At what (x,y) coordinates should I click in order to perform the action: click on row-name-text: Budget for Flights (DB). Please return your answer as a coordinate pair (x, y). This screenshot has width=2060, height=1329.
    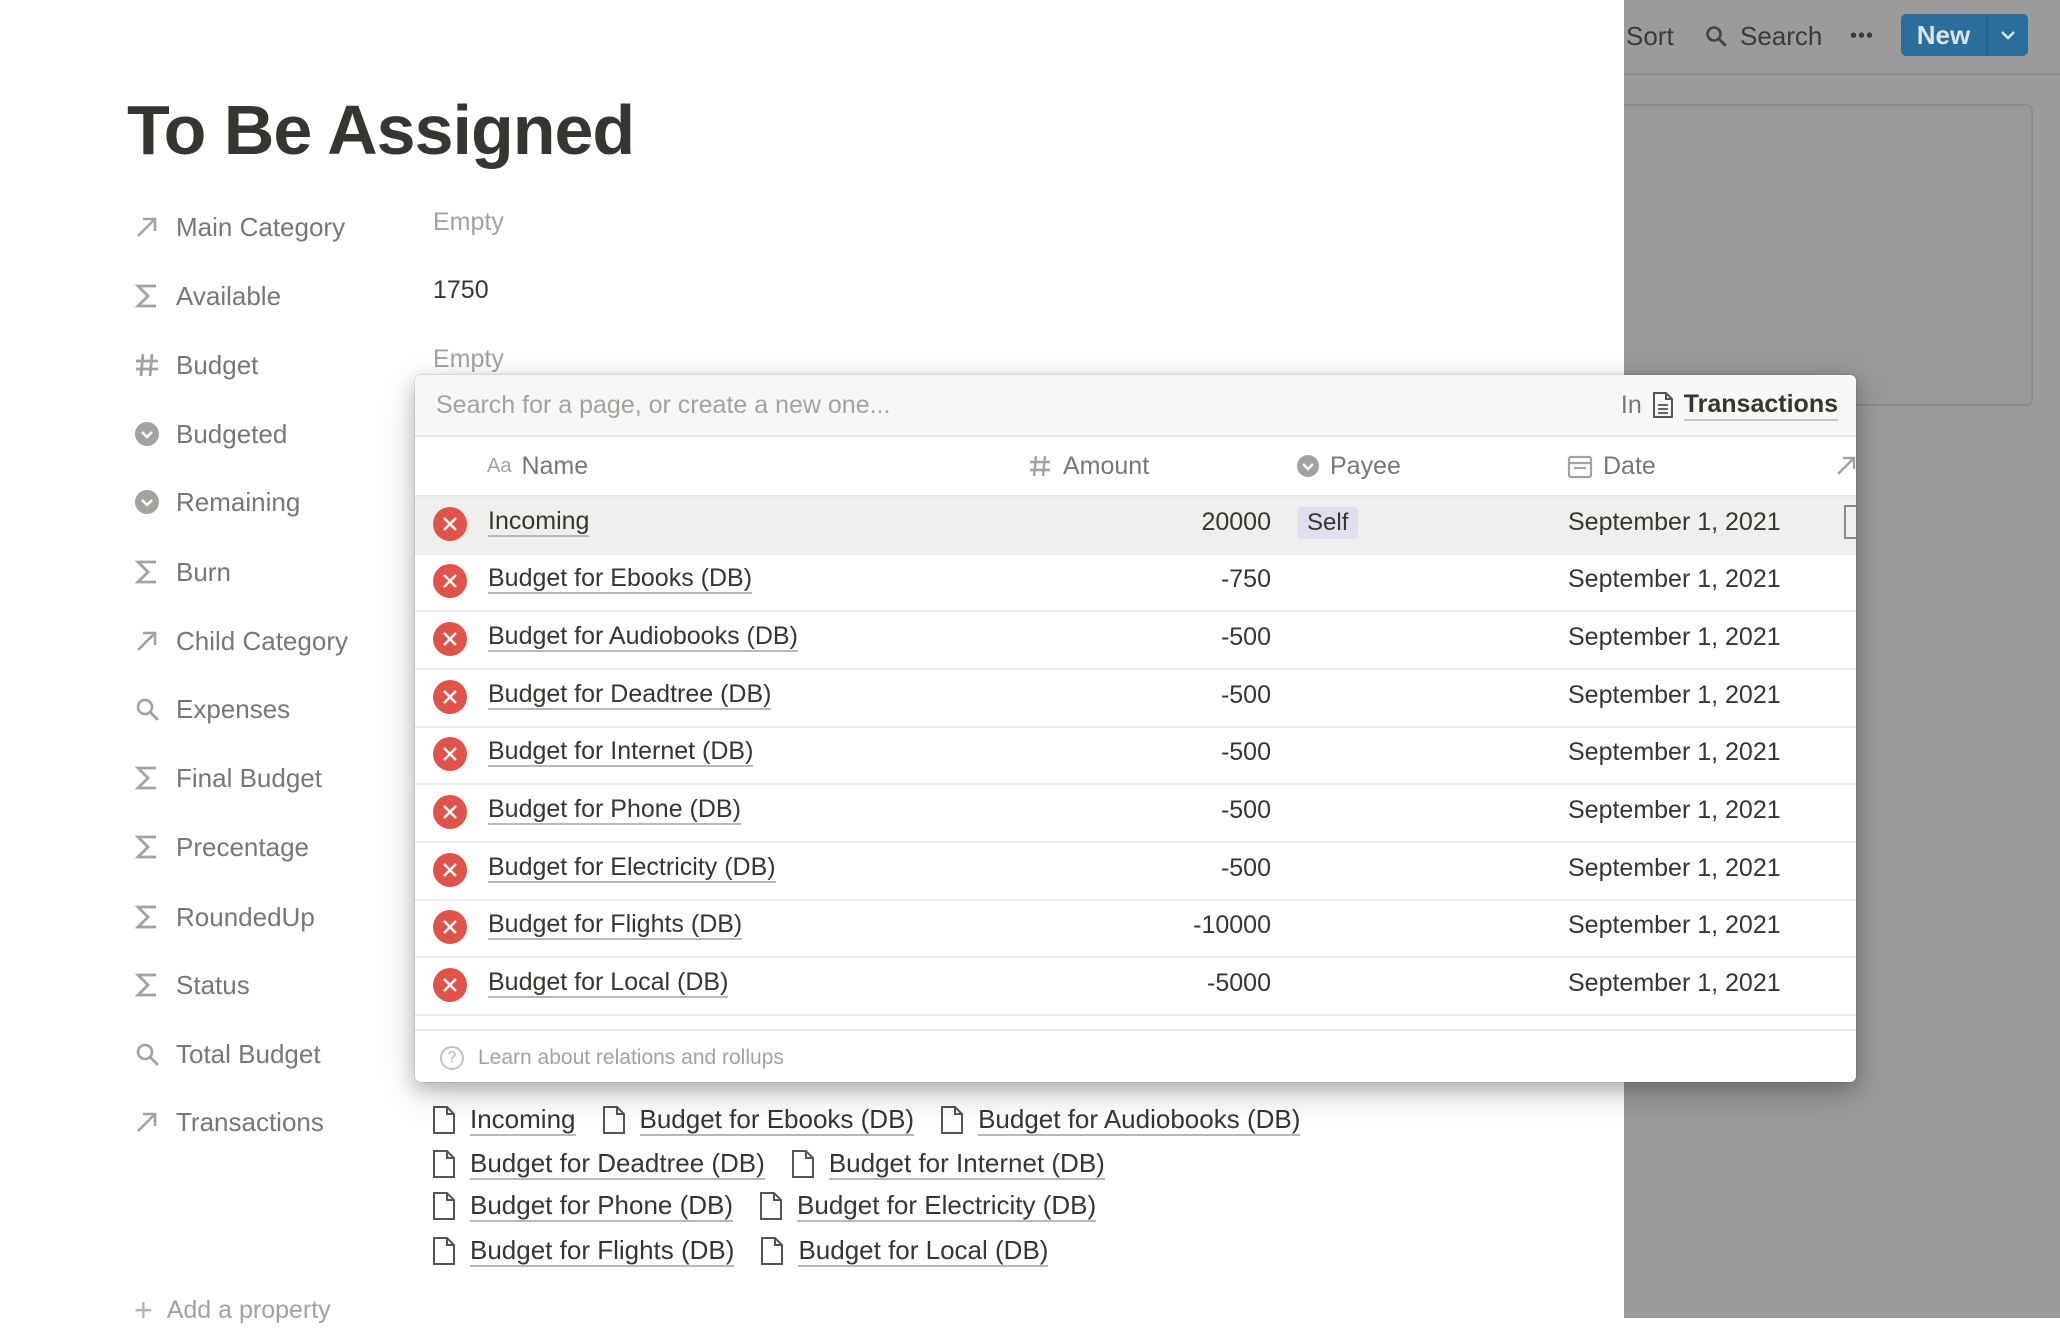
    Looking at the image, I should click on (615, 925).